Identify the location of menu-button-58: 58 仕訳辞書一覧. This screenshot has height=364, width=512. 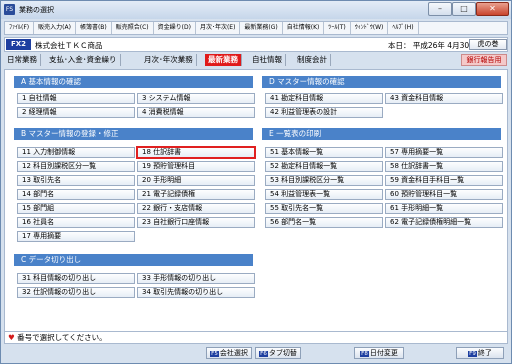
(444, 166).